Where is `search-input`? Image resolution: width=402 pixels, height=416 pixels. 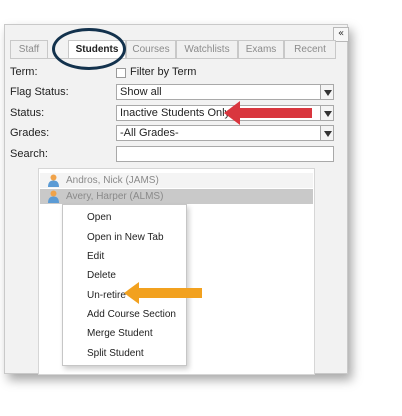 search-input is located at coordinates (225, 154).